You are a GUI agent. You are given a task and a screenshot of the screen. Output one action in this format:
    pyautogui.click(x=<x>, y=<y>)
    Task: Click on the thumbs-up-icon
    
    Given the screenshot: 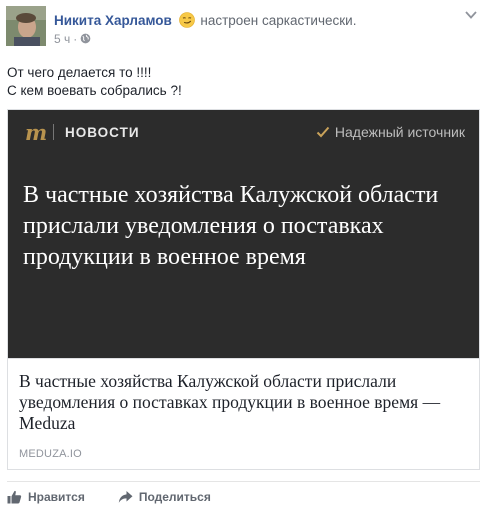 What is the action you would take?
    pyautogui.click(x=14, y=497)
    